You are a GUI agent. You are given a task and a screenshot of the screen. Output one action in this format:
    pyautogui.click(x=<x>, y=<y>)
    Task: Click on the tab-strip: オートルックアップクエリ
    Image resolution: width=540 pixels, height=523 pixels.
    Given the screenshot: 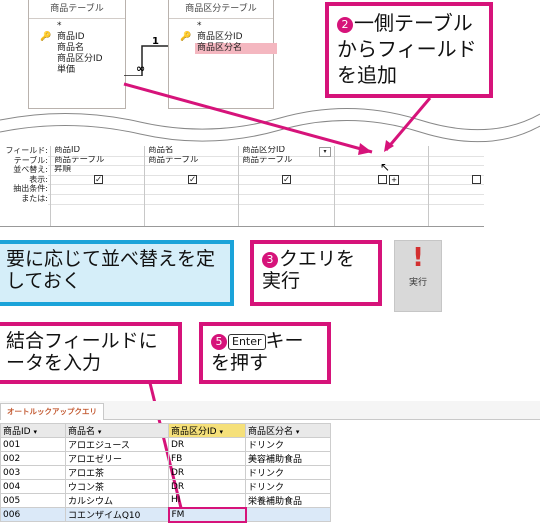 What is the action you would take?
    pyautogui.click(x=270, y=410)
    